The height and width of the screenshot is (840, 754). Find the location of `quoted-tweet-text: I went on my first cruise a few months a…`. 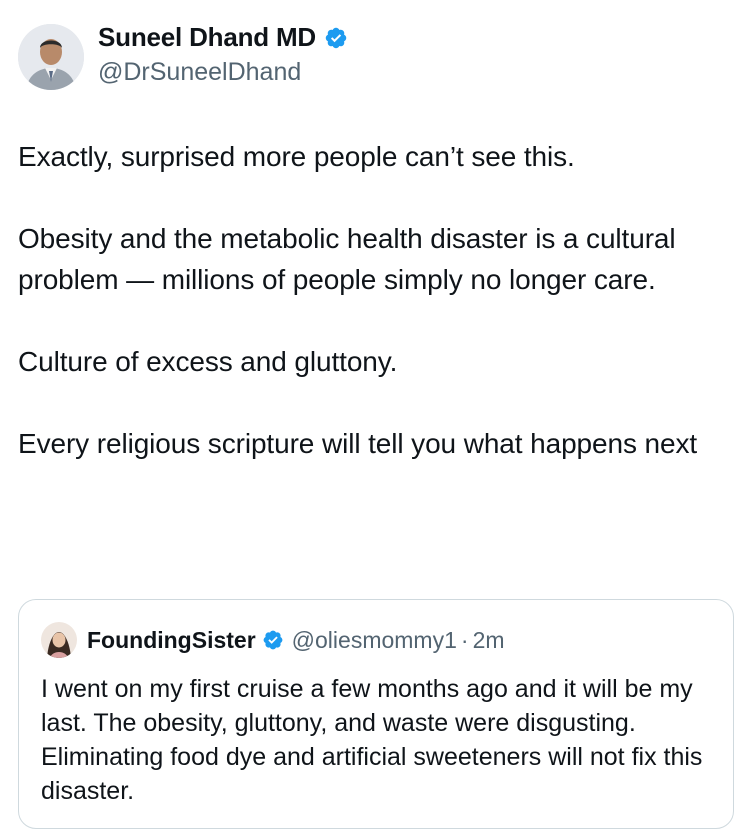

quoted-tweet-text: I went on my first cruise a few months a… is located at coordinates (372, 740).